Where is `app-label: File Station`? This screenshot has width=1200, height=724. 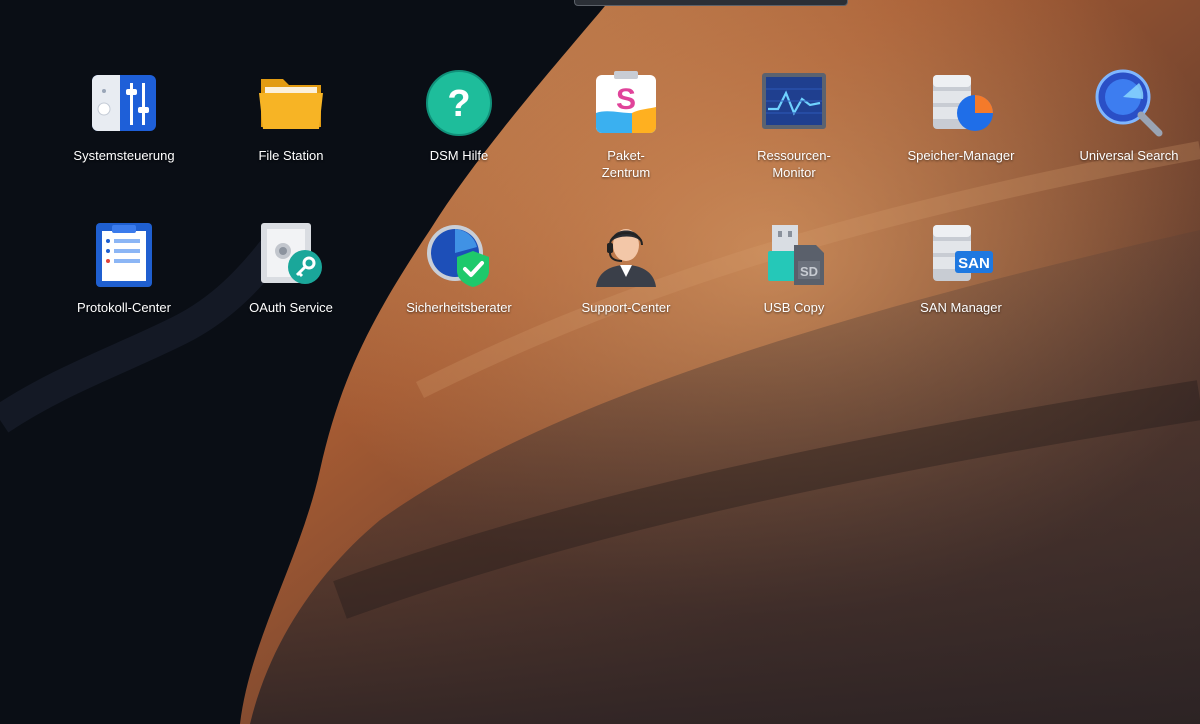
app-label: File Station is located at coordinates (291, 155).